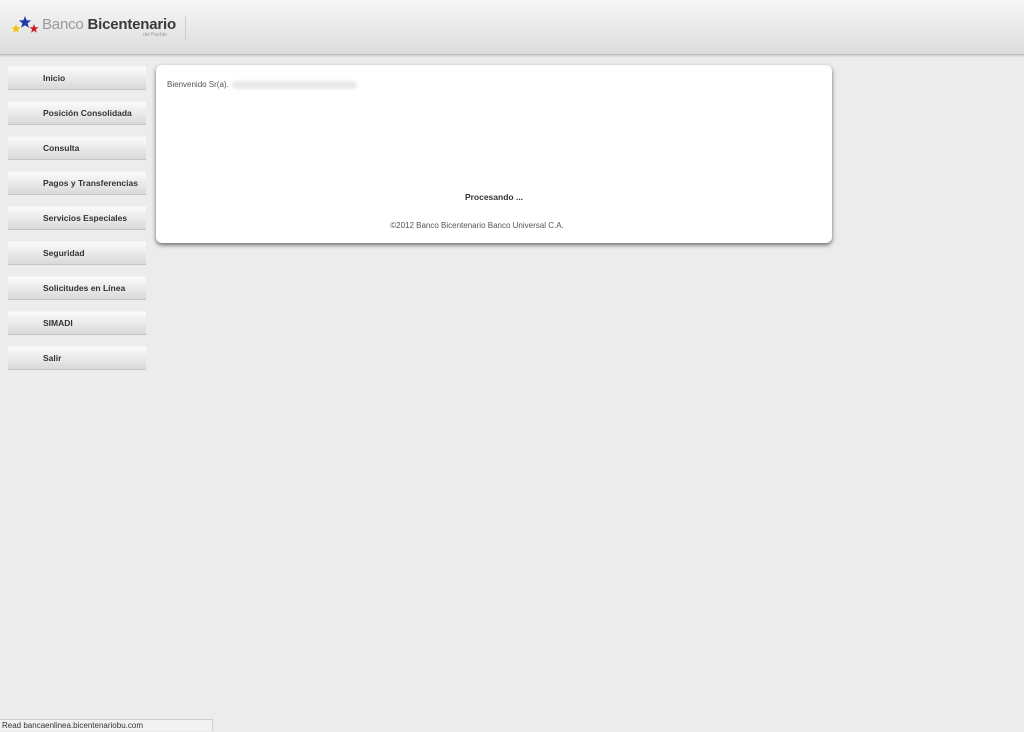 Image resolution: width=1024 pixels, height=732 pixels. Describe the element at coordinates (77, 358) in the screenshot. I see `sidebar-item-salir: Salir` at that location.